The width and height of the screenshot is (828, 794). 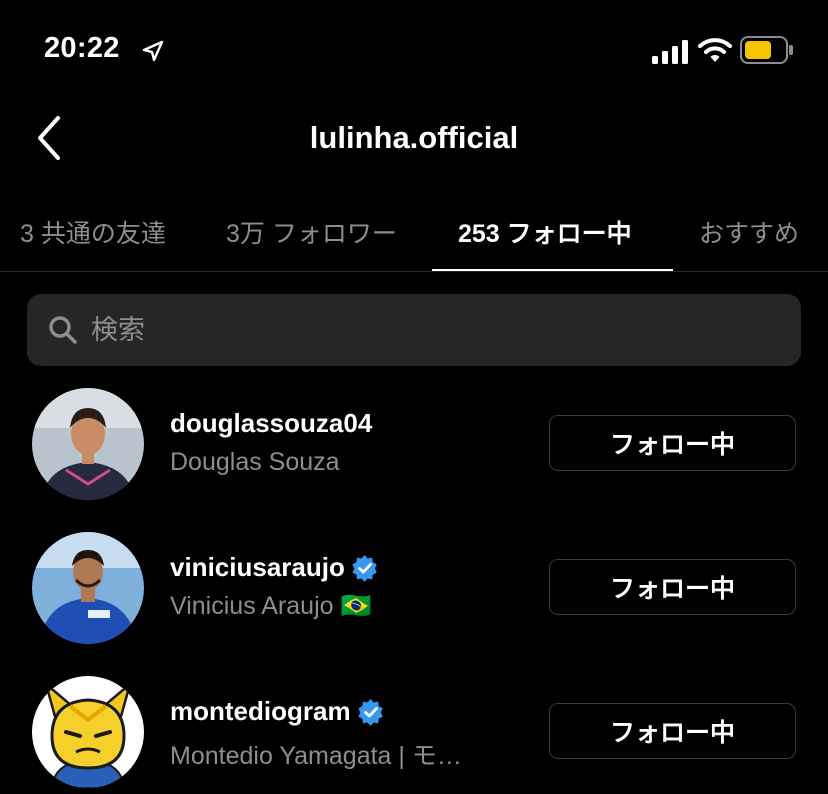 I want to click on full-name: Douglas Souza, so click(x=255, y=462).